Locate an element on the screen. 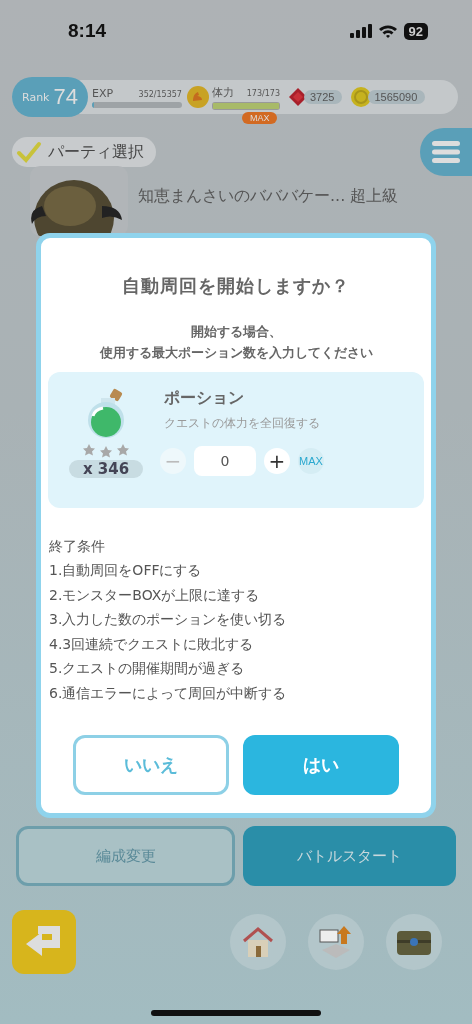 Image resolution: width=472 pixels, height=1024 pixels. item-count: x 346 is located at coordinates (106, 468).